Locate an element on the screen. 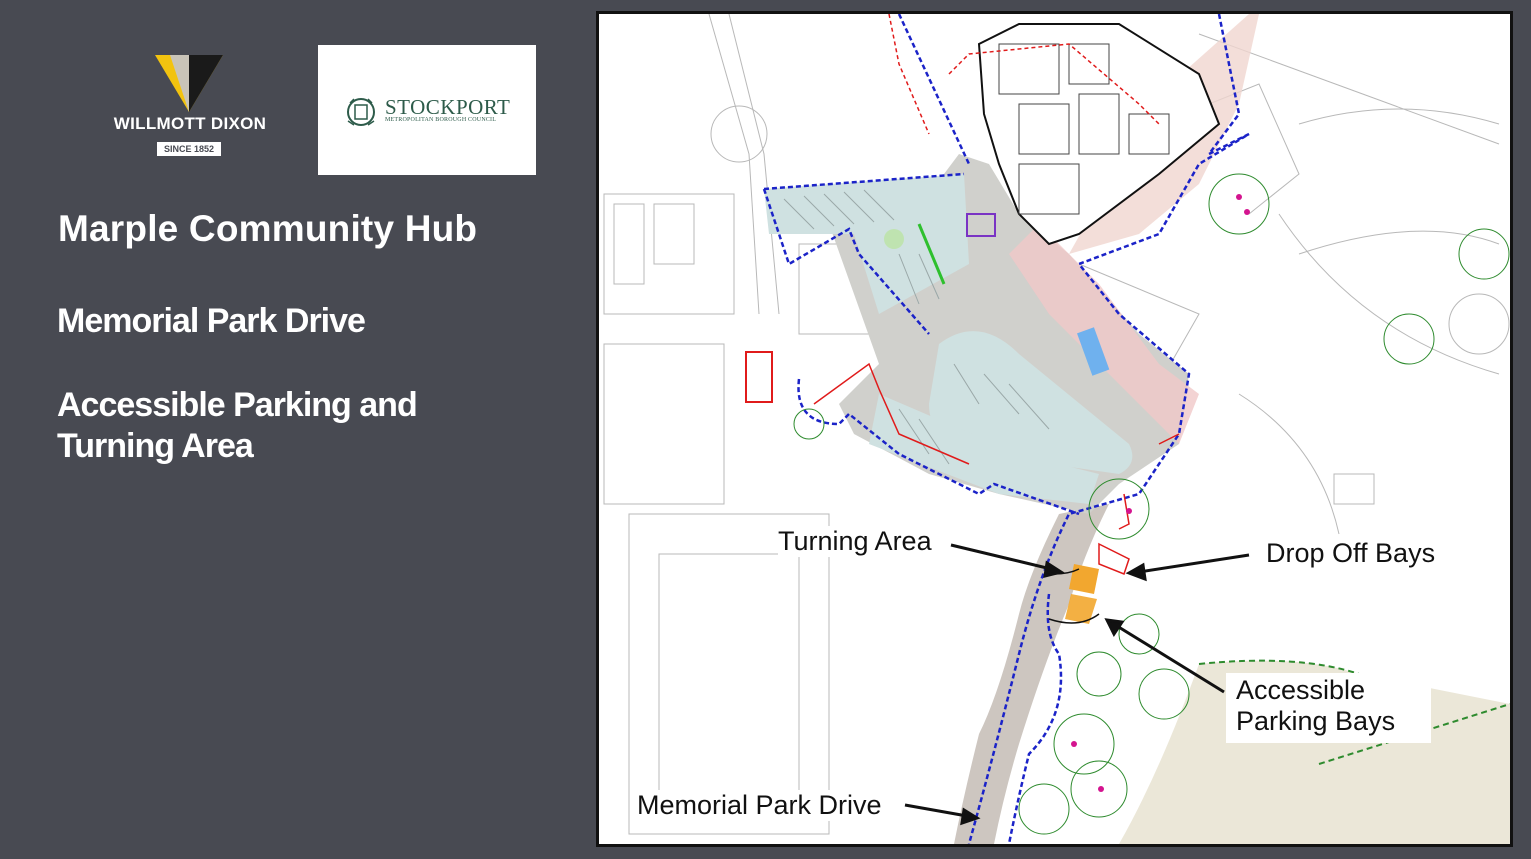  willmott-dixon-name: WILLMOTT DIXON is located at coordinates (190, 123).